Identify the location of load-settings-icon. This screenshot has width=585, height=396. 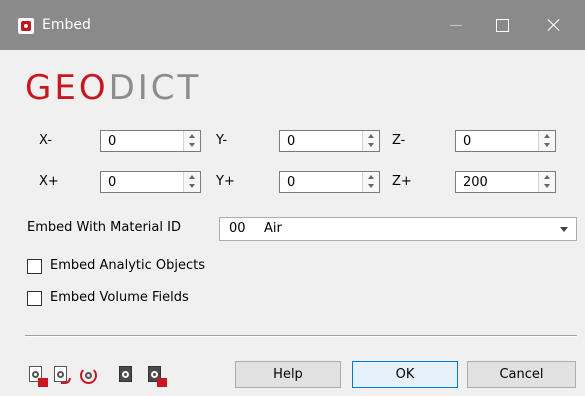
(37, 376).